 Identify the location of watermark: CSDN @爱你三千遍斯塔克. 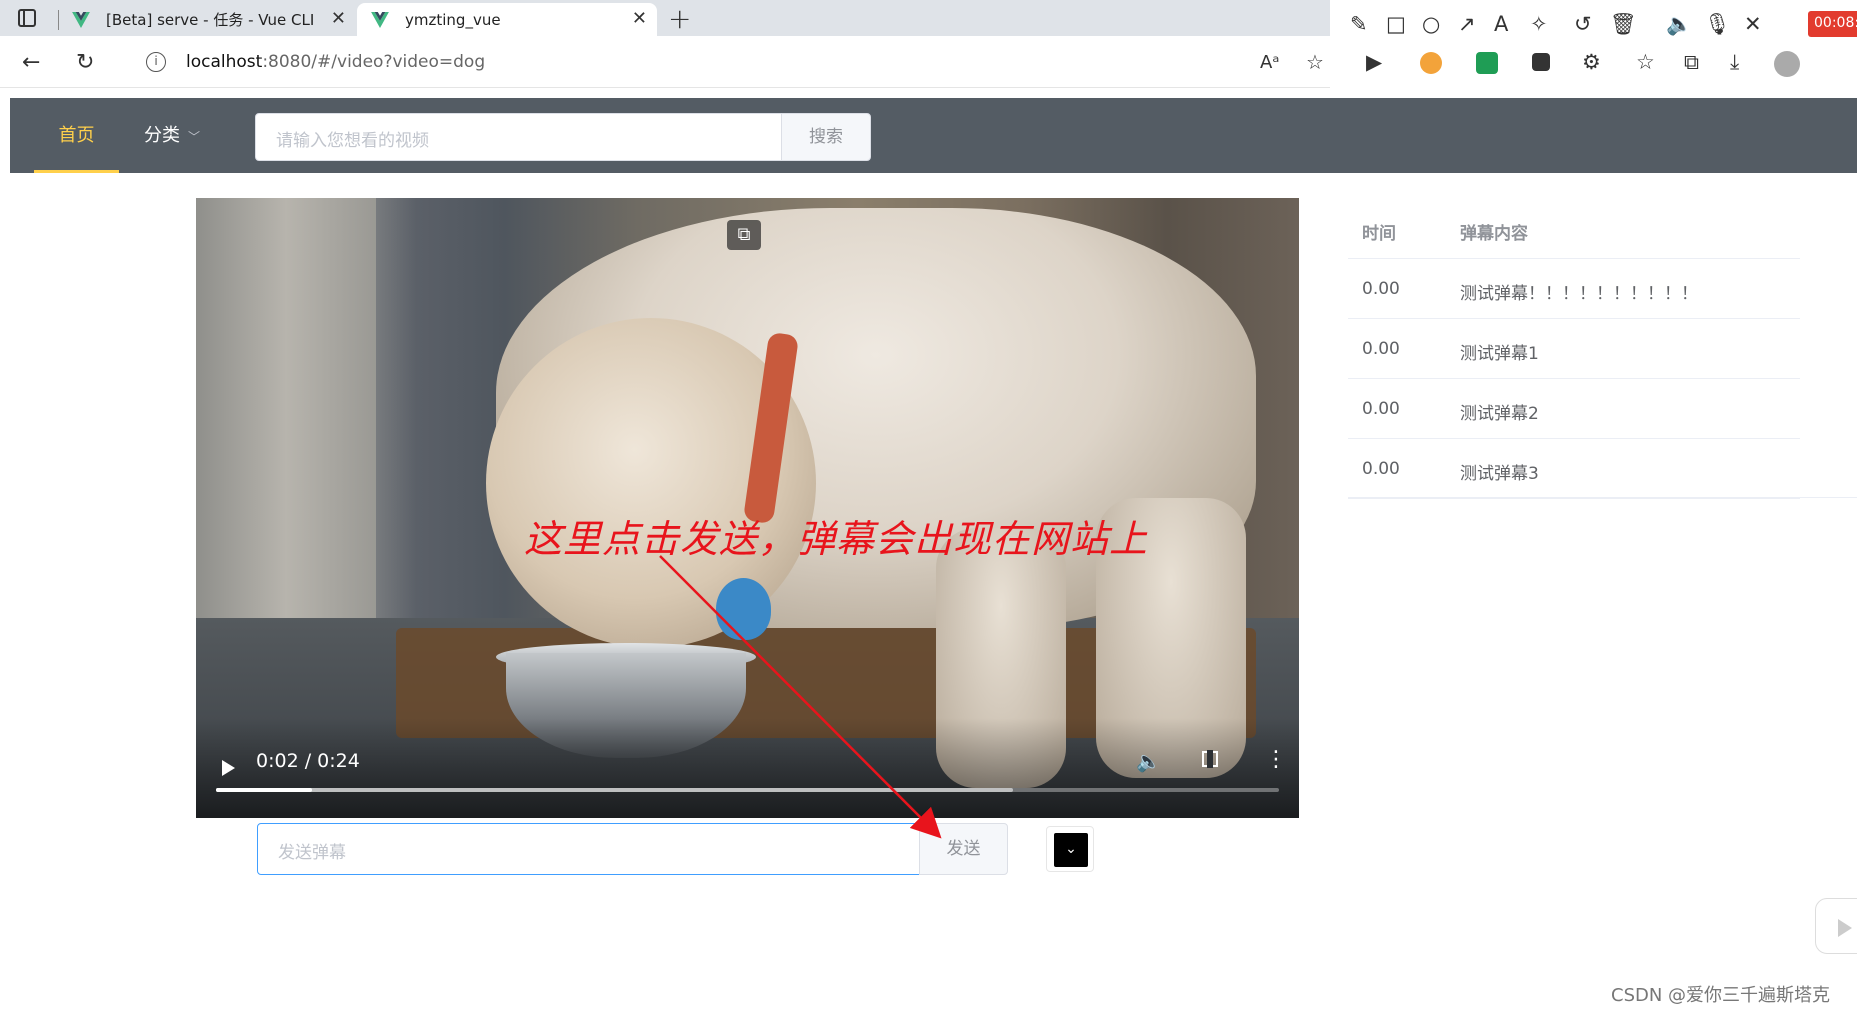
(1721, 995).